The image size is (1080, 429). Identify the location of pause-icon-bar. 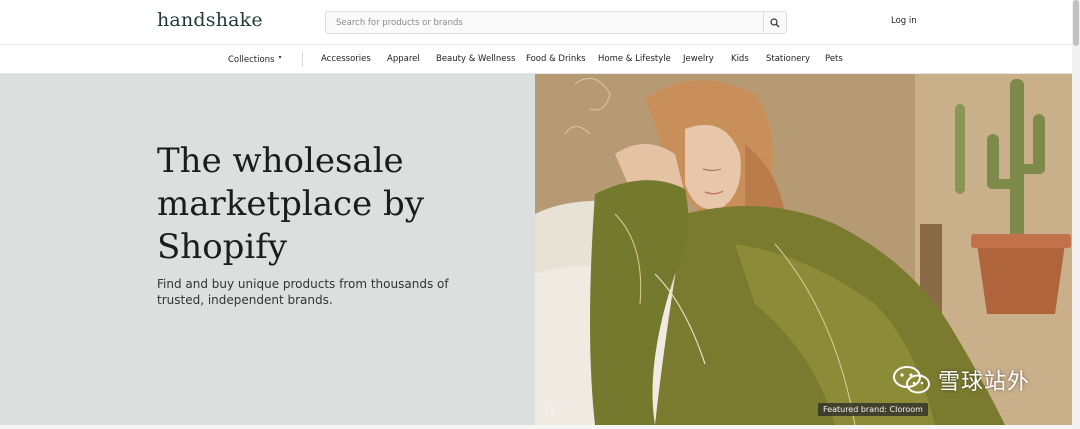
(552, 410).